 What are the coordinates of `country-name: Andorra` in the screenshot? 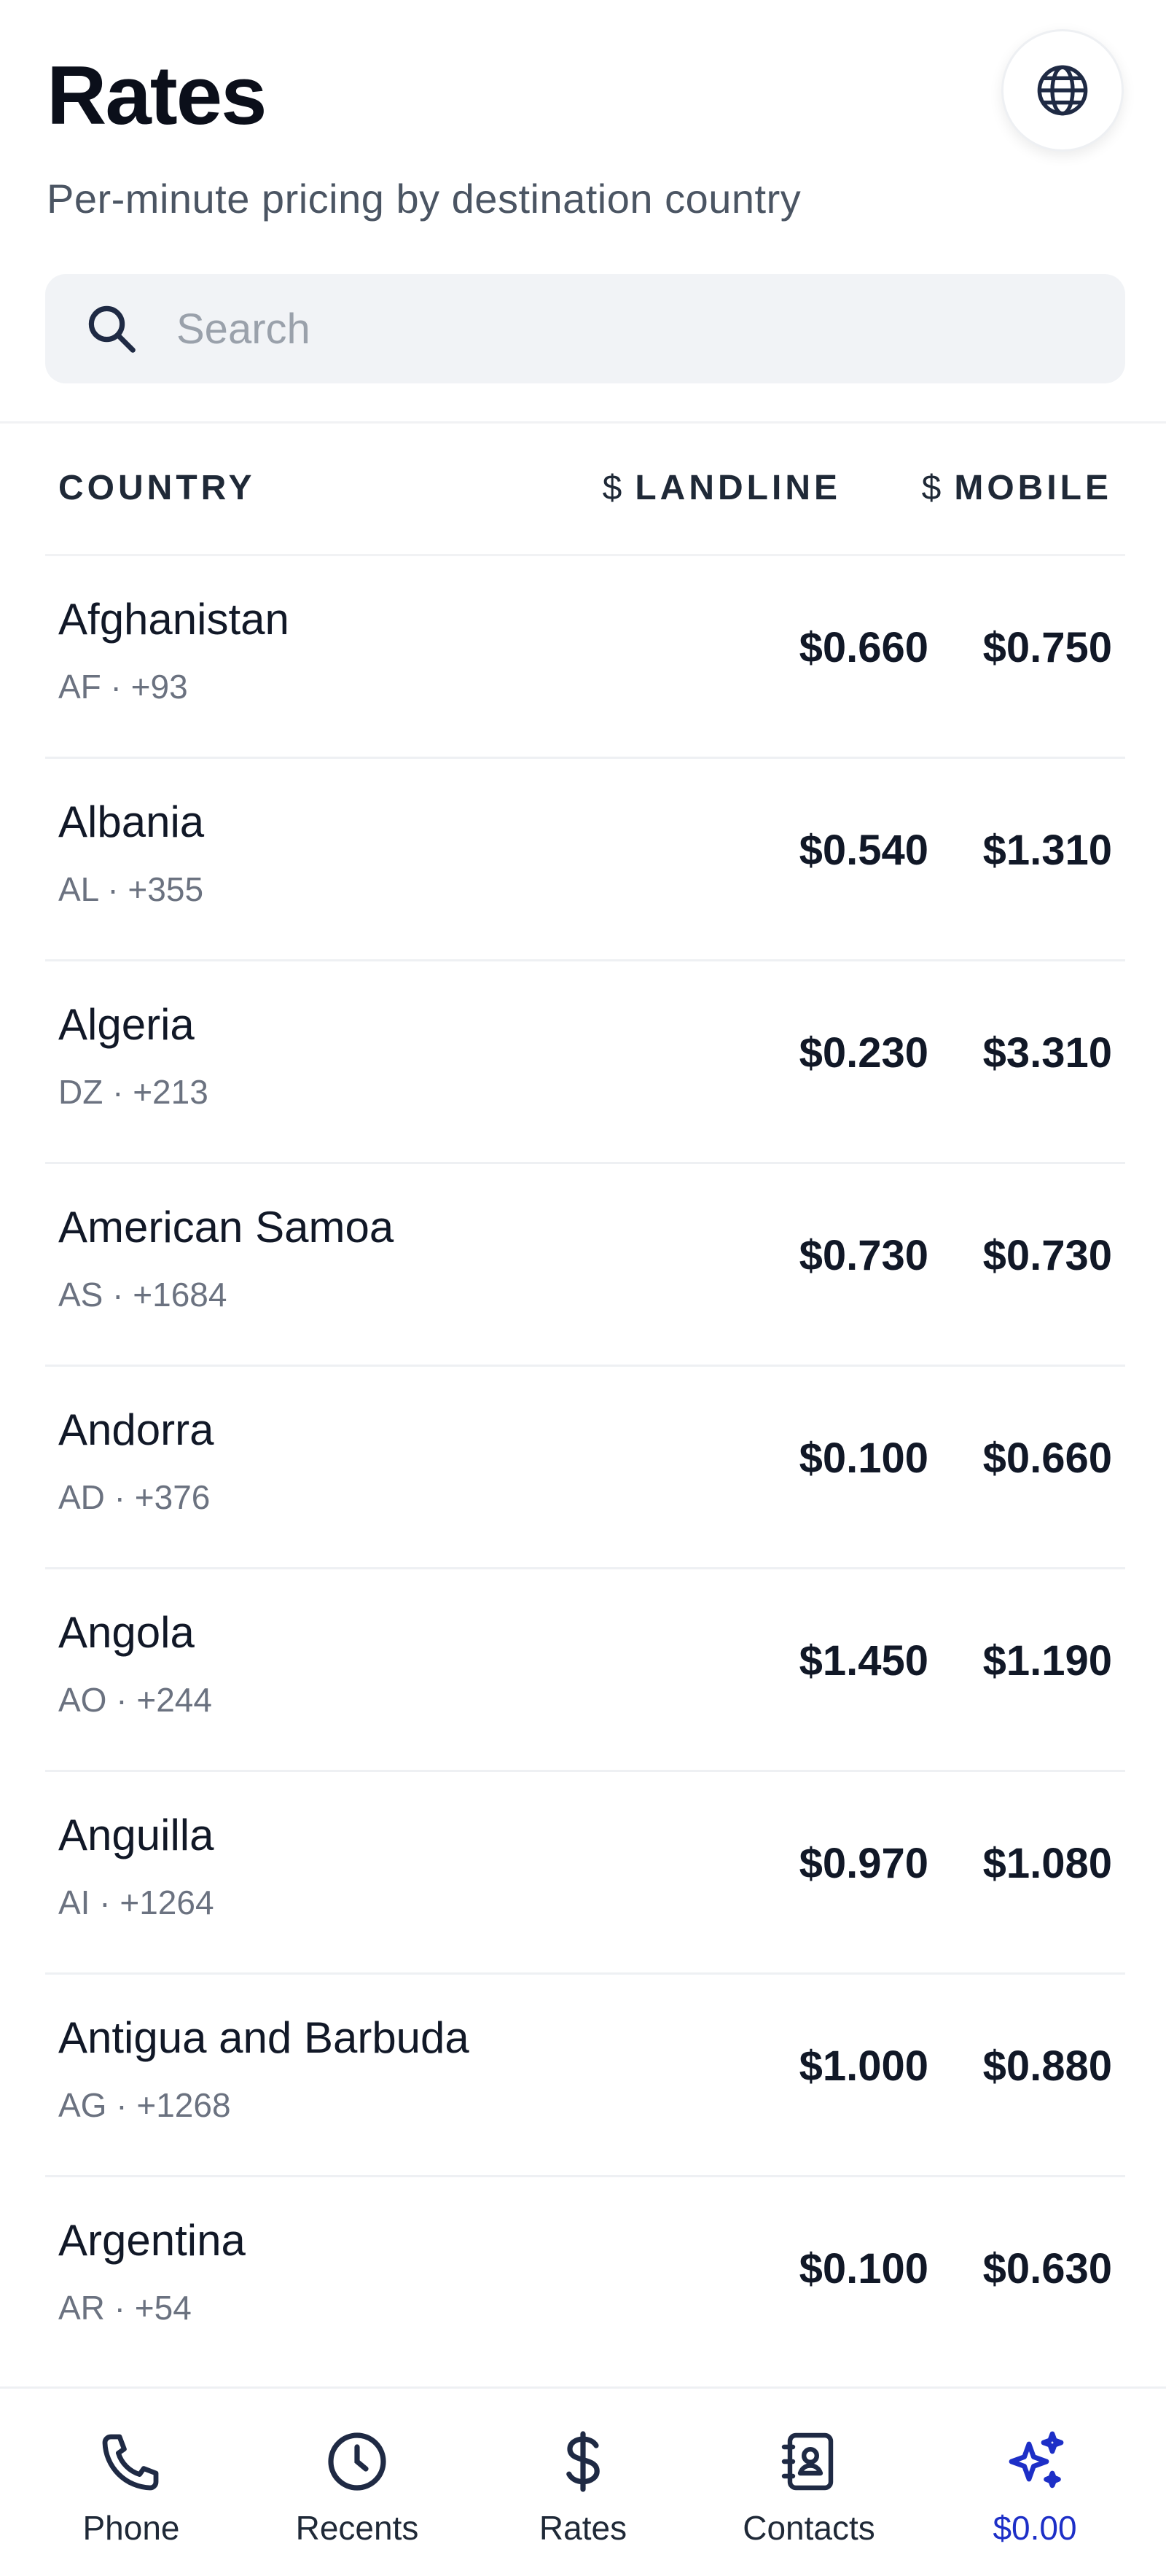 It's located at (136, 1429).